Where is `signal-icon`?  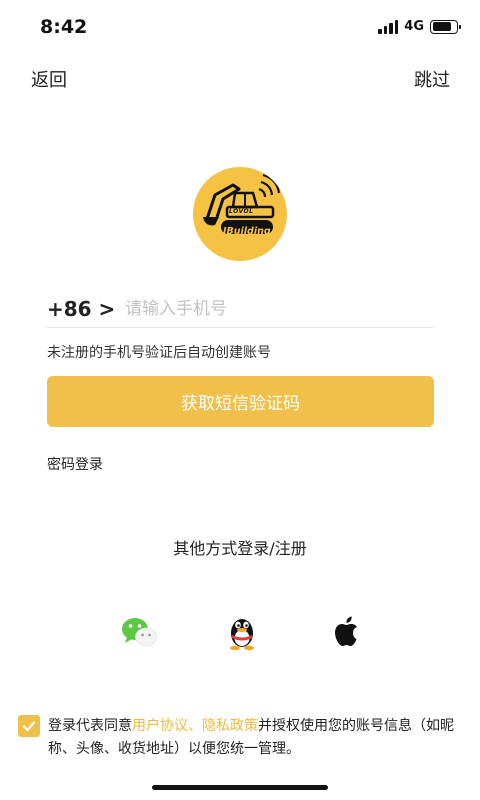
signal-icon is located at coordinates (388, 26).